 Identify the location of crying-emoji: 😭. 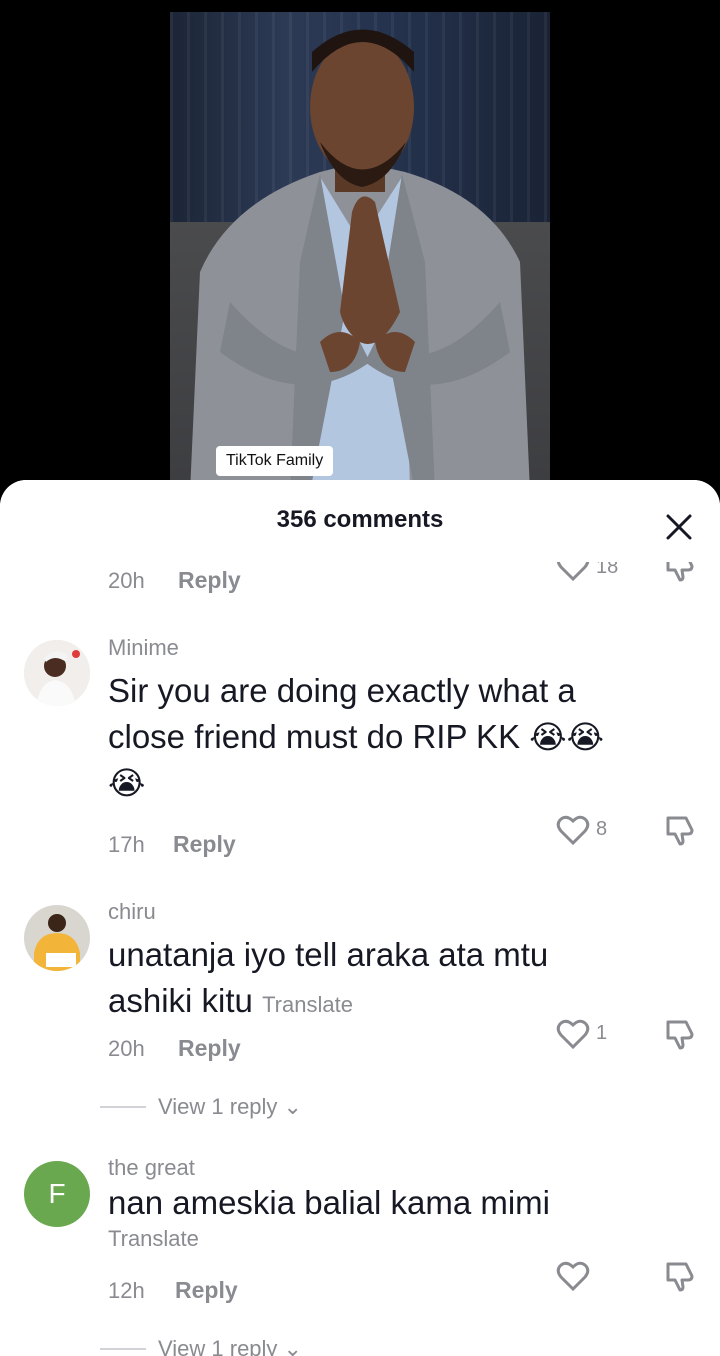
(127, 783).